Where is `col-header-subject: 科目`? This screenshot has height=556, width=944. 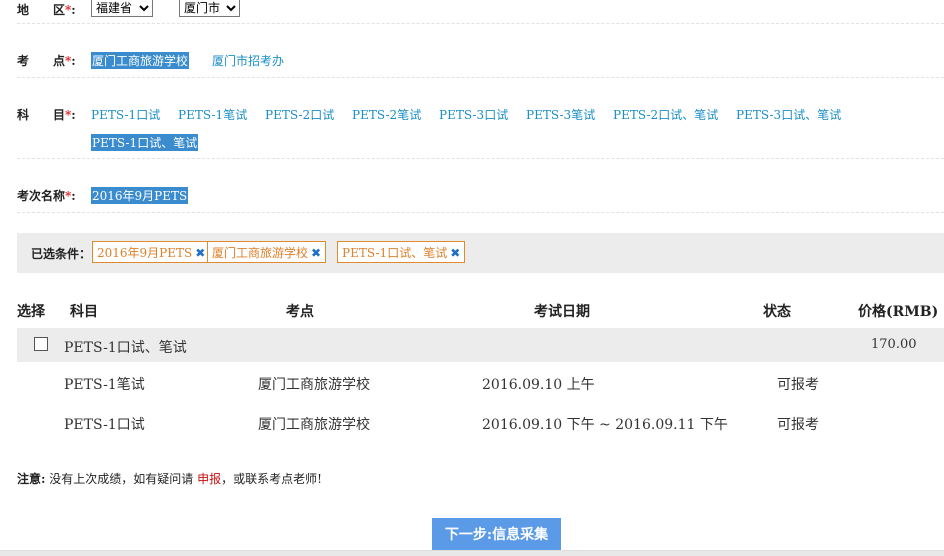
col-header-subject: 科目 is located at coordinates (84, 312).